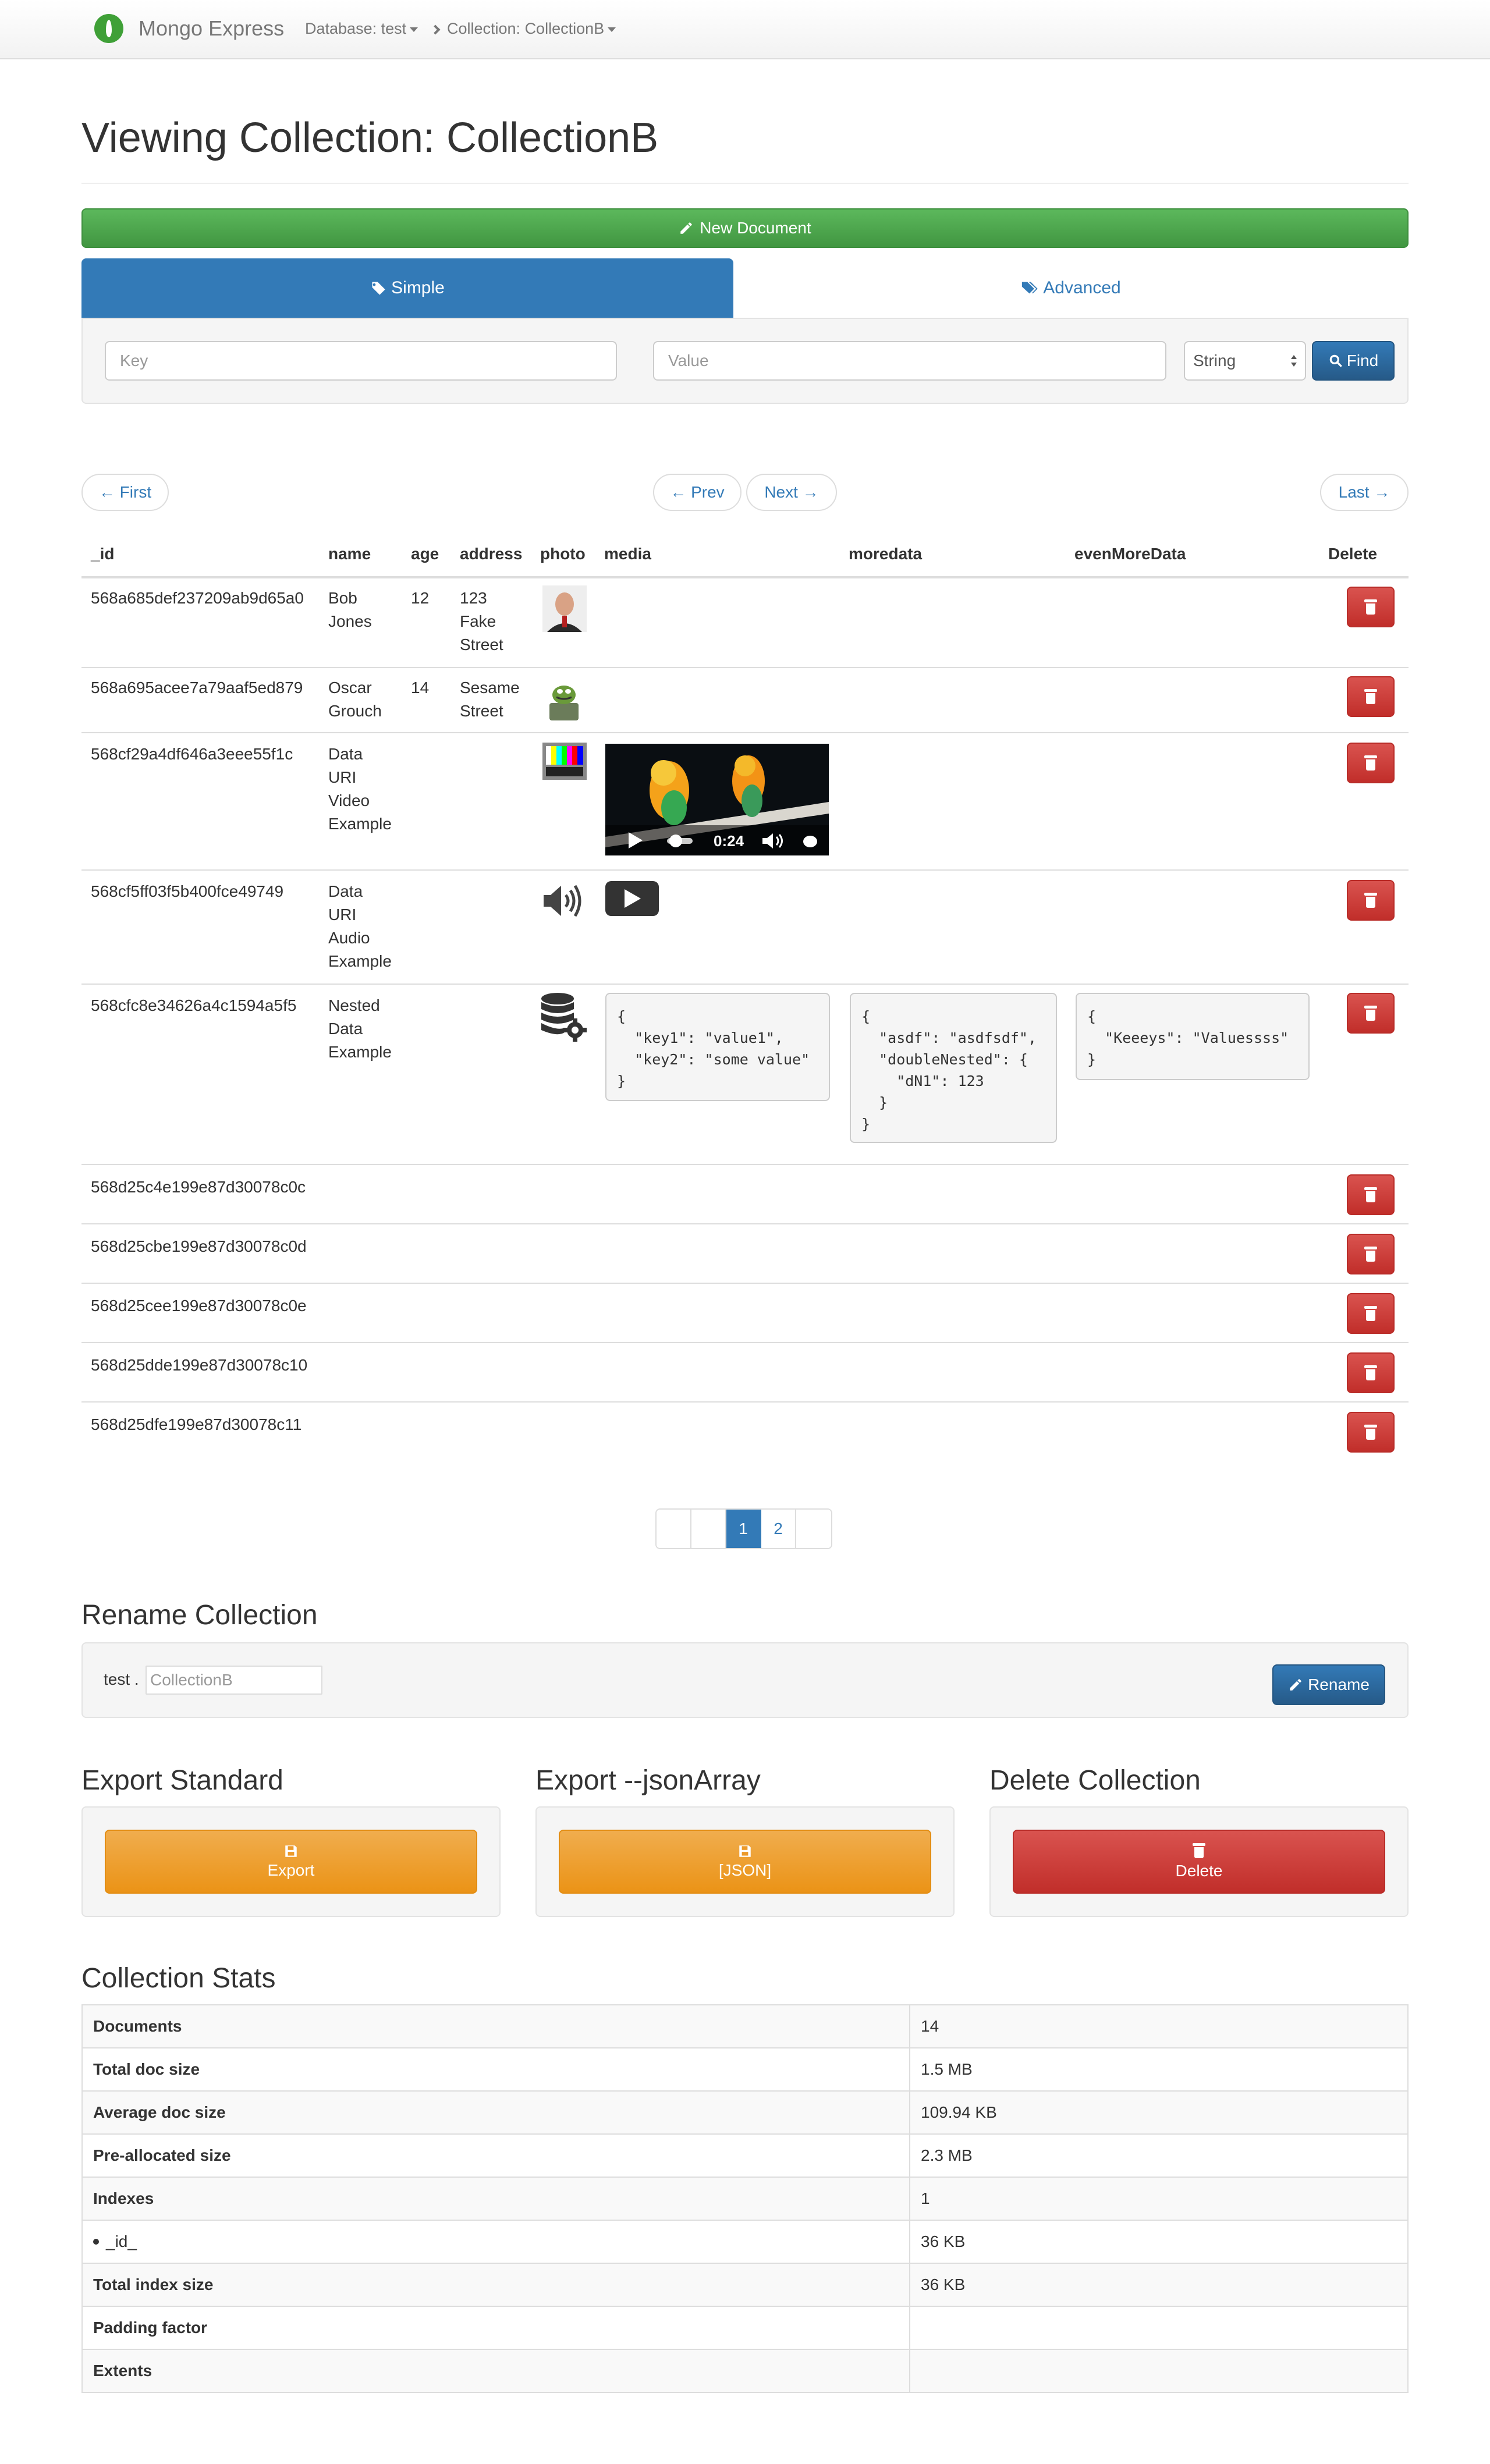 Image resolution: width=1490 pixels, height=2464 pixels. What do you see at coordinates (495, 2026) in the screenshot?
I see `stat-label: Documents` at bounding box center [495, 2026].